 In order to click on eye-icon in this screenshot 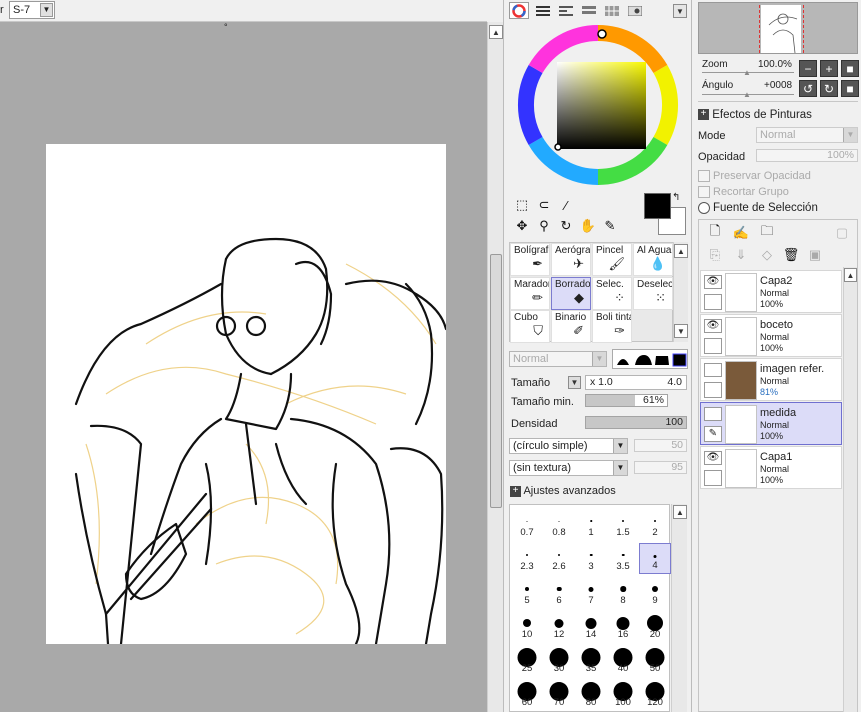, I will do `click(713, 414)`.